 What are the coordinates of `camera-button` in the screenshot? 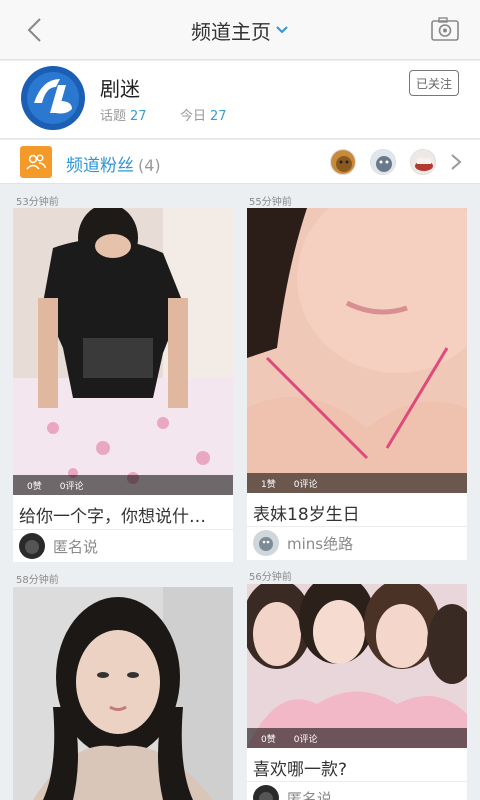 It's located at (445, 29).